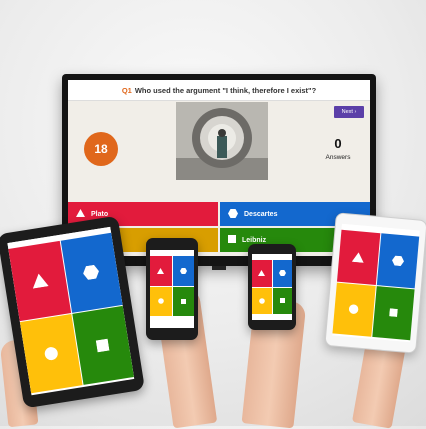  What do you see at coordinates (338, 157) in the screenshot?
I see `answers-label: Answers` at bounding box center [338, 157].